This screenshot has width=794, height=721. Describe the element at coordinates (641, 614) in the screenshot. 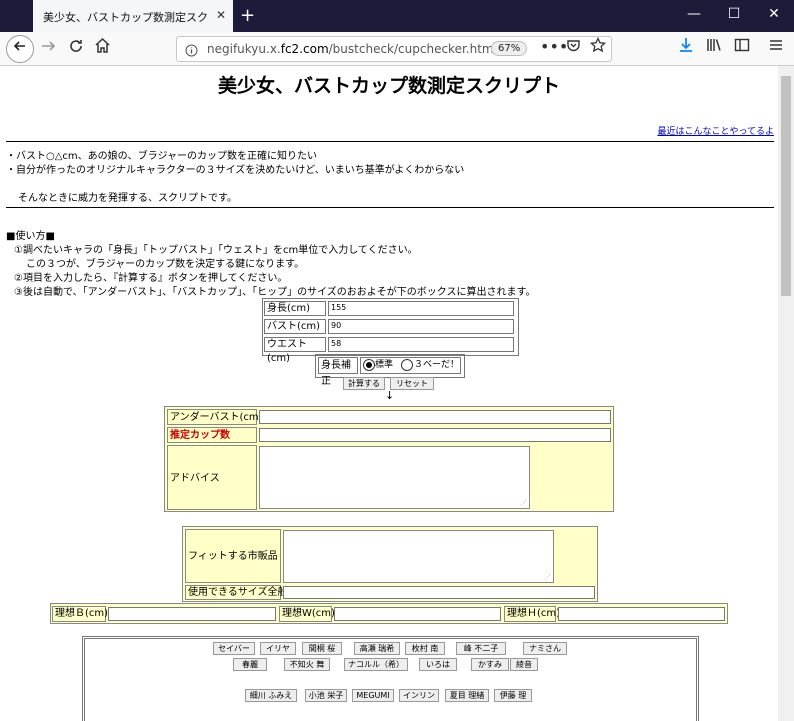

I see `ideal-hip-output` at that location.